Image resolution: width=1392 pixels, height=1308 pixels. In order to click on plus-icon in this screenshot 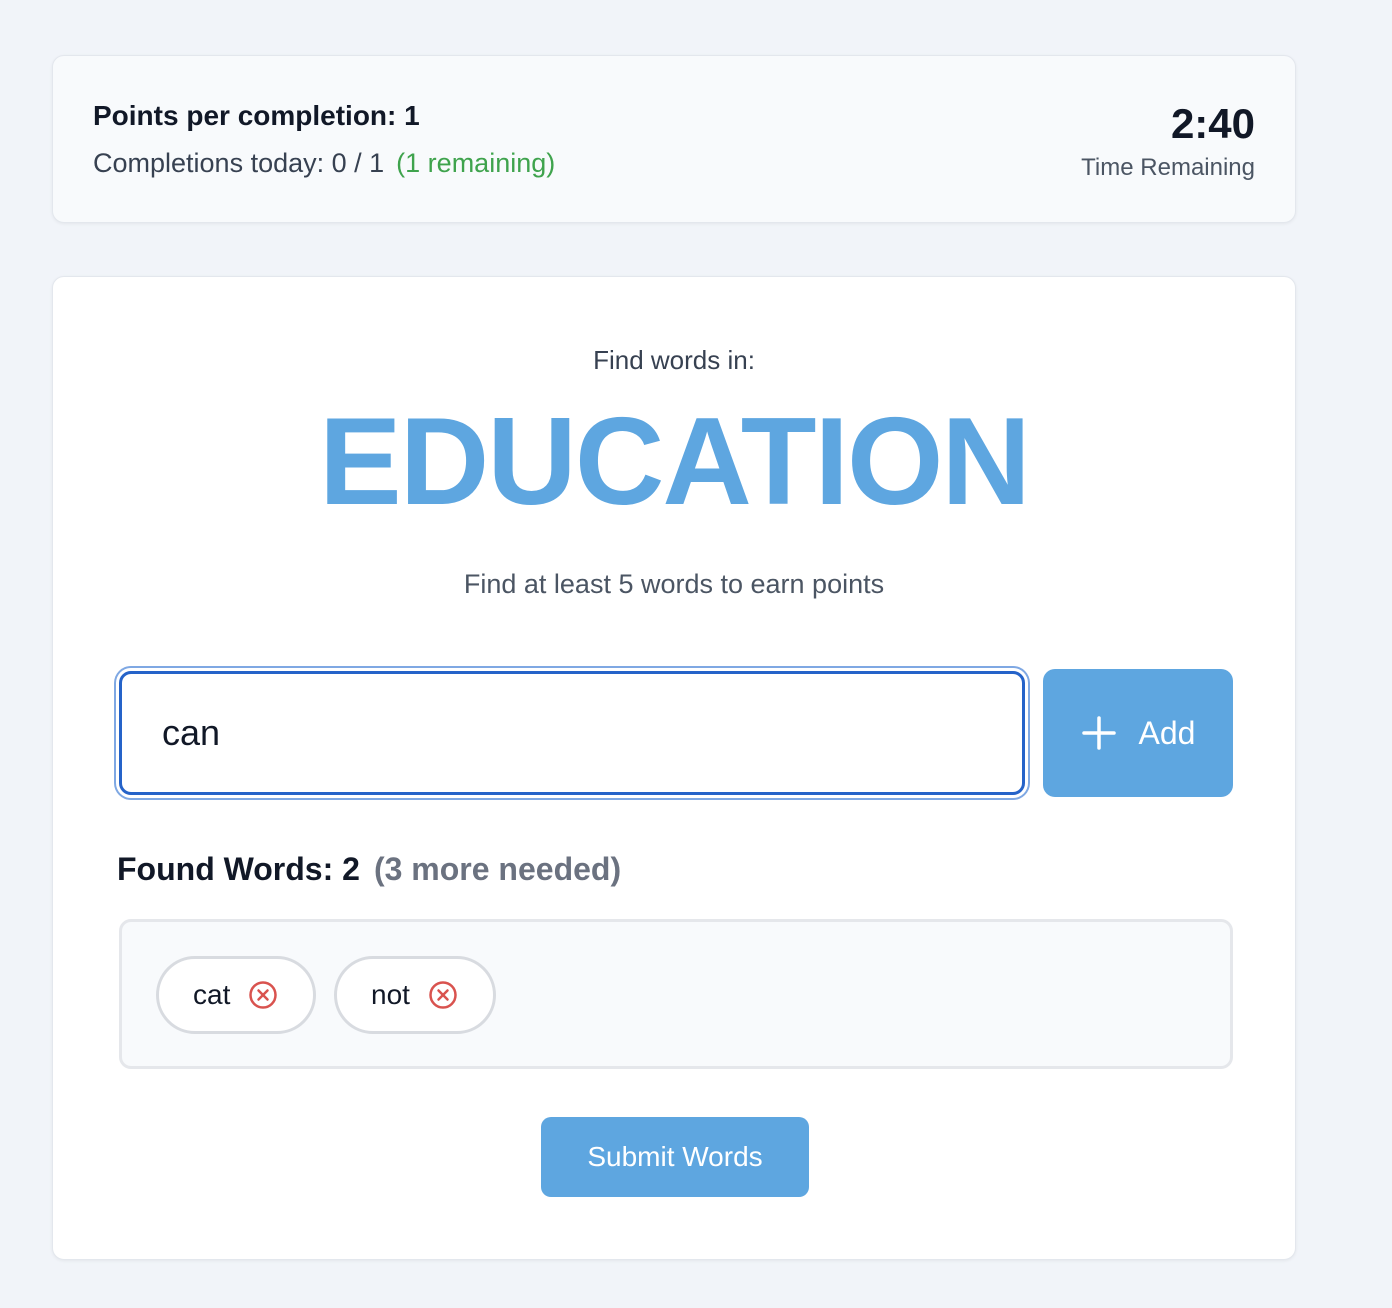, I will do `click(1098, 733)`.